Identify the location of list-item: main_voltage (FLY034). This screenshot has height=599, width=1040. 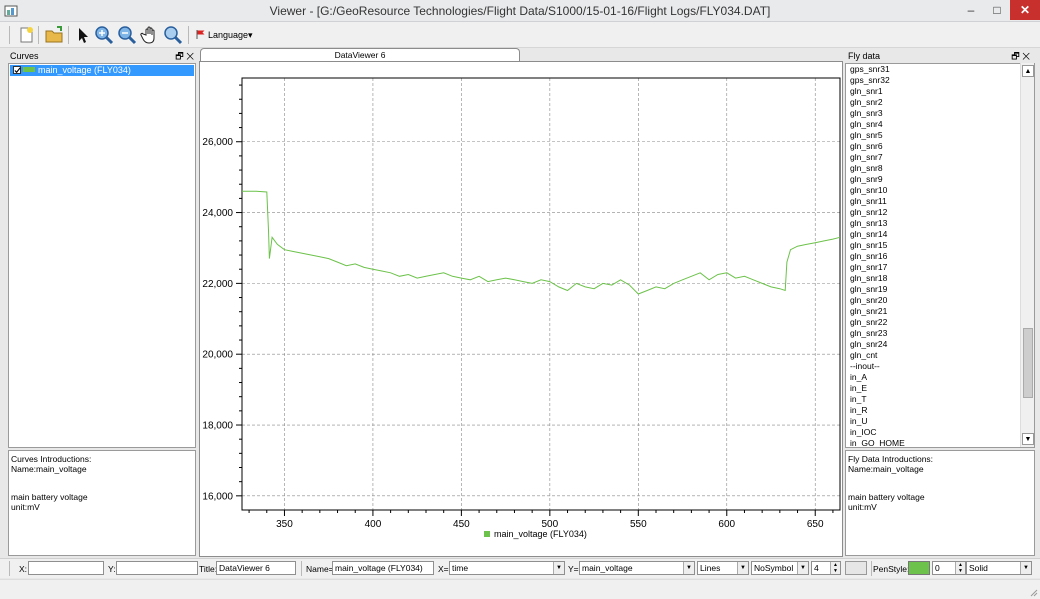
(102, 70).